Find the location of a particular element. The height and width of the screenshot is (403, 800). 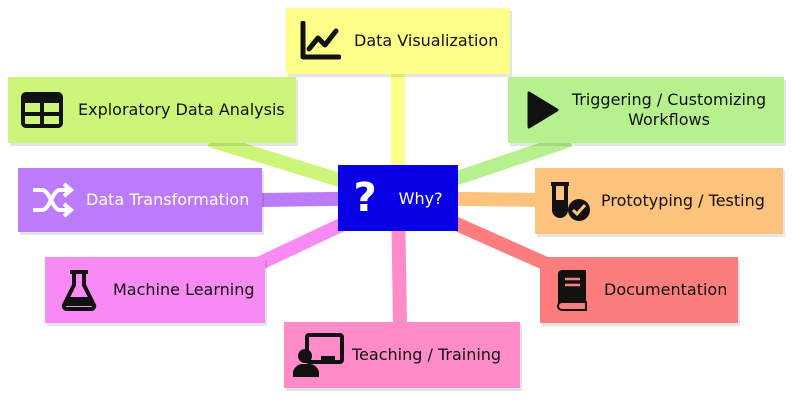

node-label: Exploratory Data Analysis is located at coordinates (181, 109).